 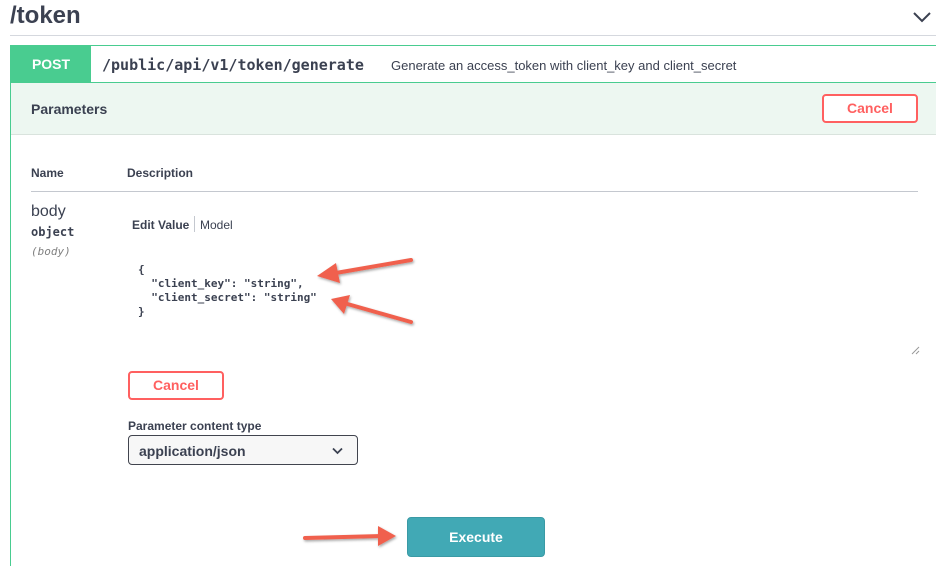 I want to click on operation-path: /public/api/v1/token/generate, so click(x=233, y=65).